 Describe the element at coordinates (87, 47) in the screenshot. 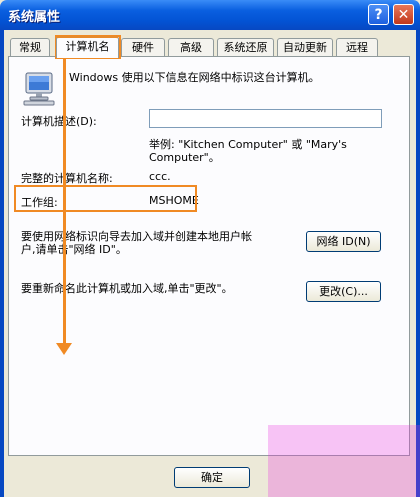

I see `tab-computer-name: 计算机名` at that location.